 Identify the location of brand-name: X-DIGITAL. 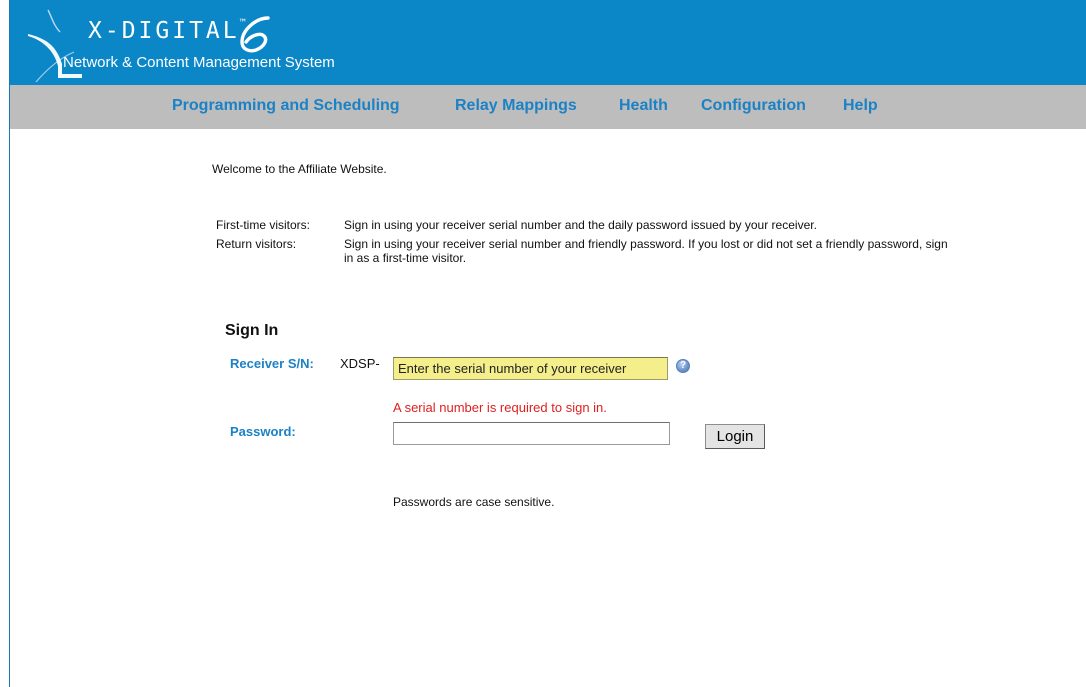
(164, 31).